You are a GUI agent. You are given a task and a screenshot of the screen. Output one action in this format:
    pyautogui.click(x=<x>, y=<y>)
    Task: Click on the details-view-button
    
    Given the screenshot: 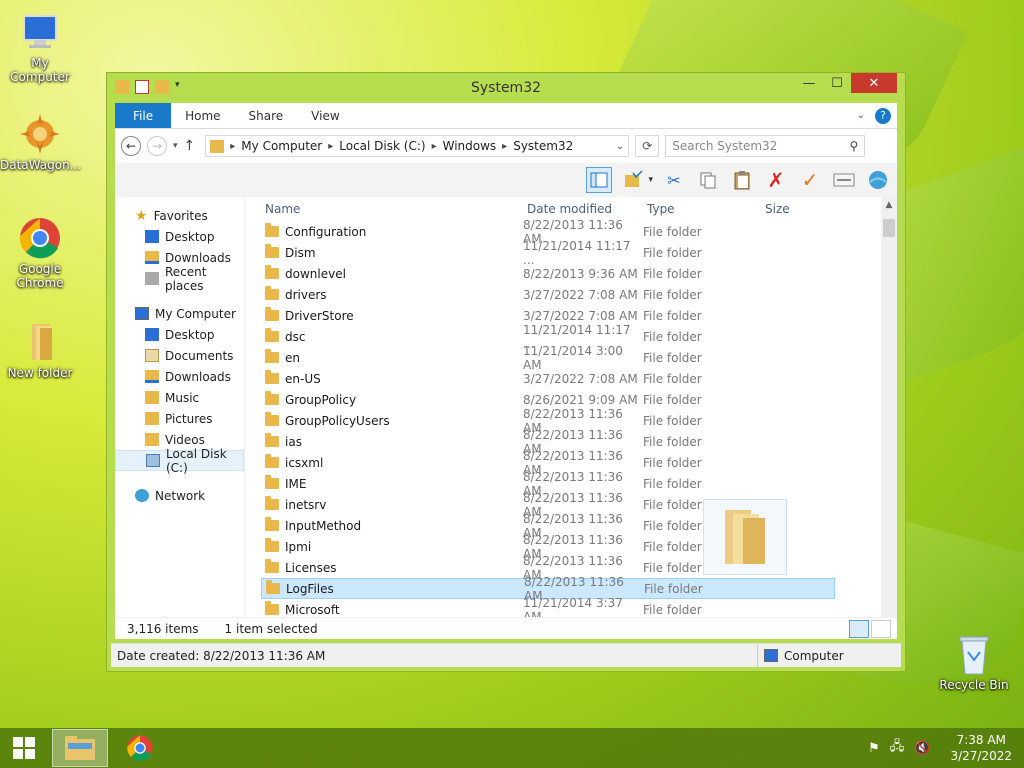 What is the action you would take?
    pyautogui.click(x=859, y=628)
    